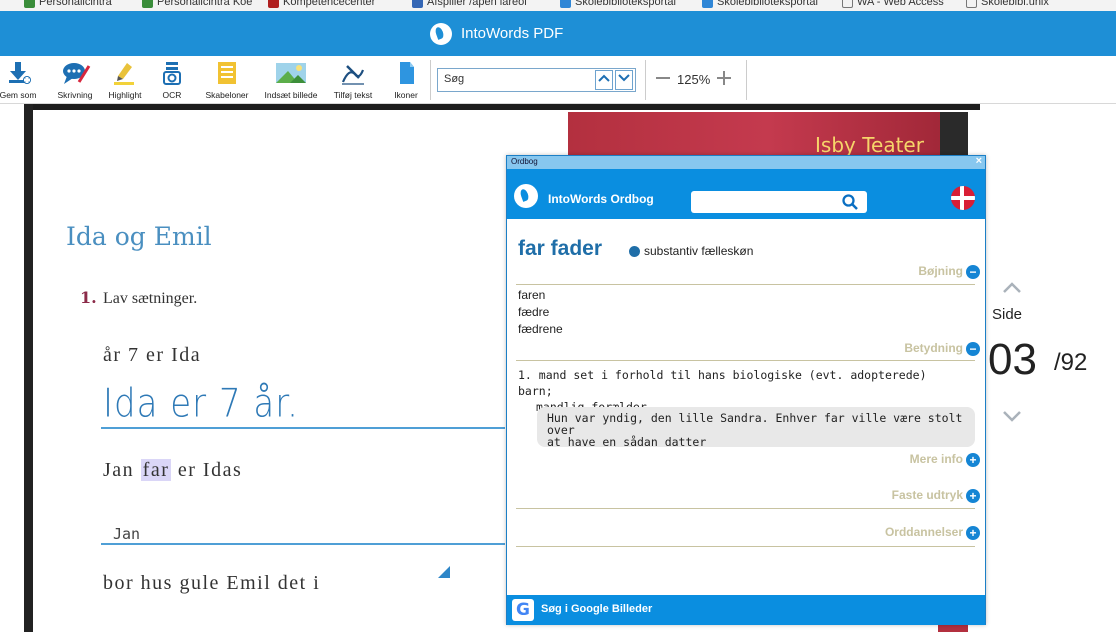 The width and height of the screenshot is (1116, 632). What do you see at coordinates (627, 442) in the screenshot?
I see `example-line: at have en sådan datter` at bounding box center [627, 442].